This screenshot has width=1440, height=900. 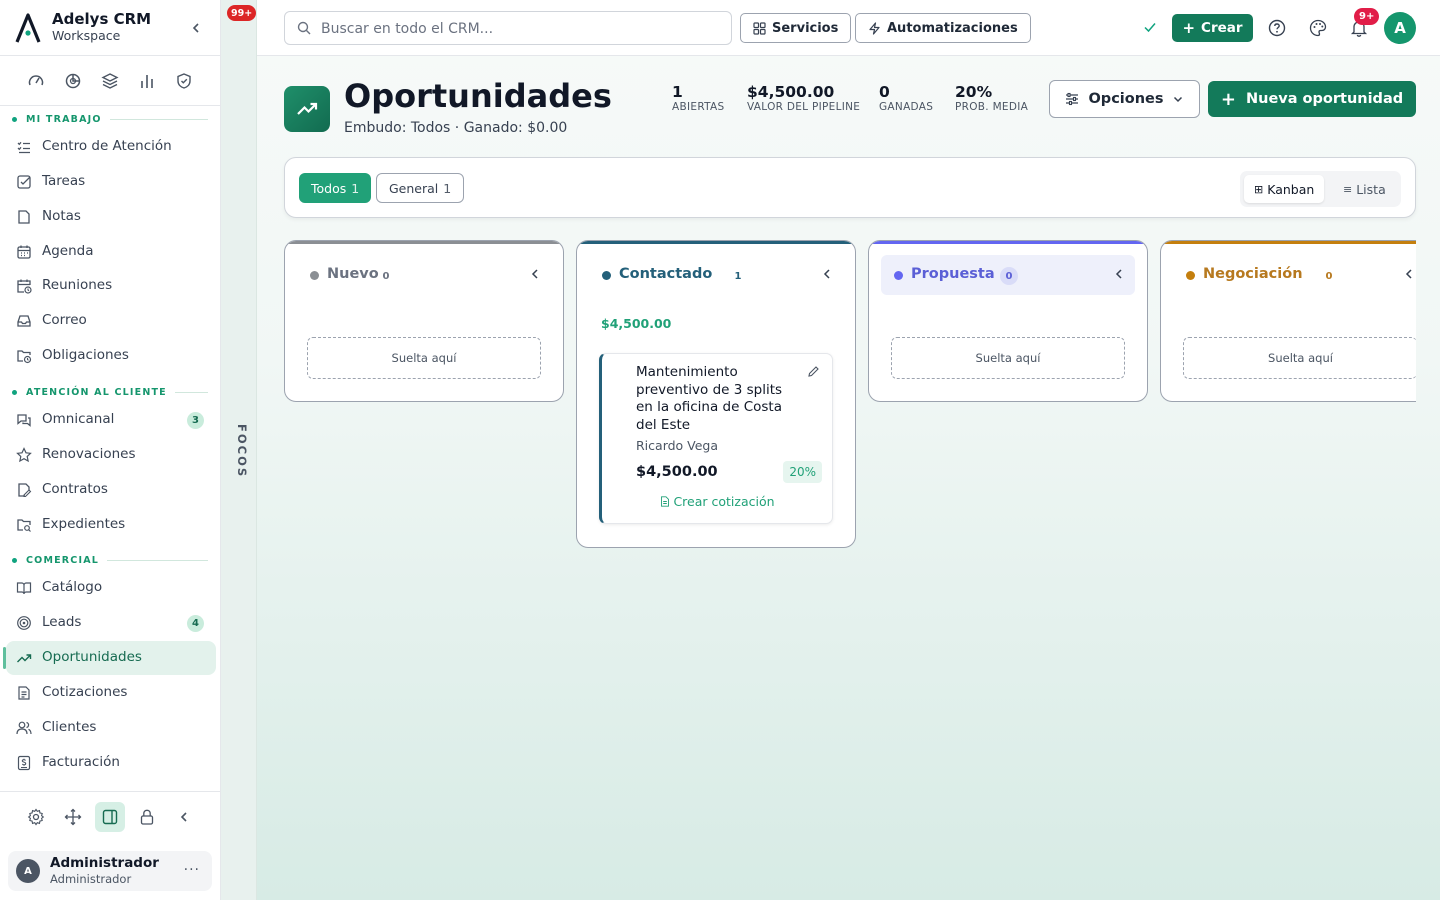 What do you see at coordinates (1124, 99) in the screenshot?
I see `opciones-button: Opciones` at bounding box center [1124, 99].